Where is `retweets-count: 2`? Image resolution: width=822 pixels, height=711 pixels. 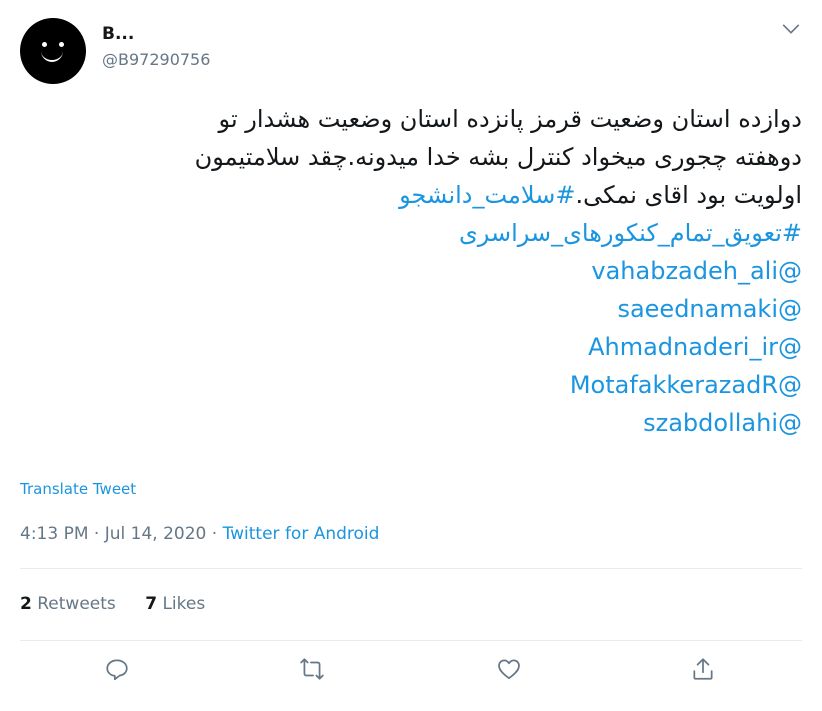
retweets-count: 2 is located at coordinates (26, 604).